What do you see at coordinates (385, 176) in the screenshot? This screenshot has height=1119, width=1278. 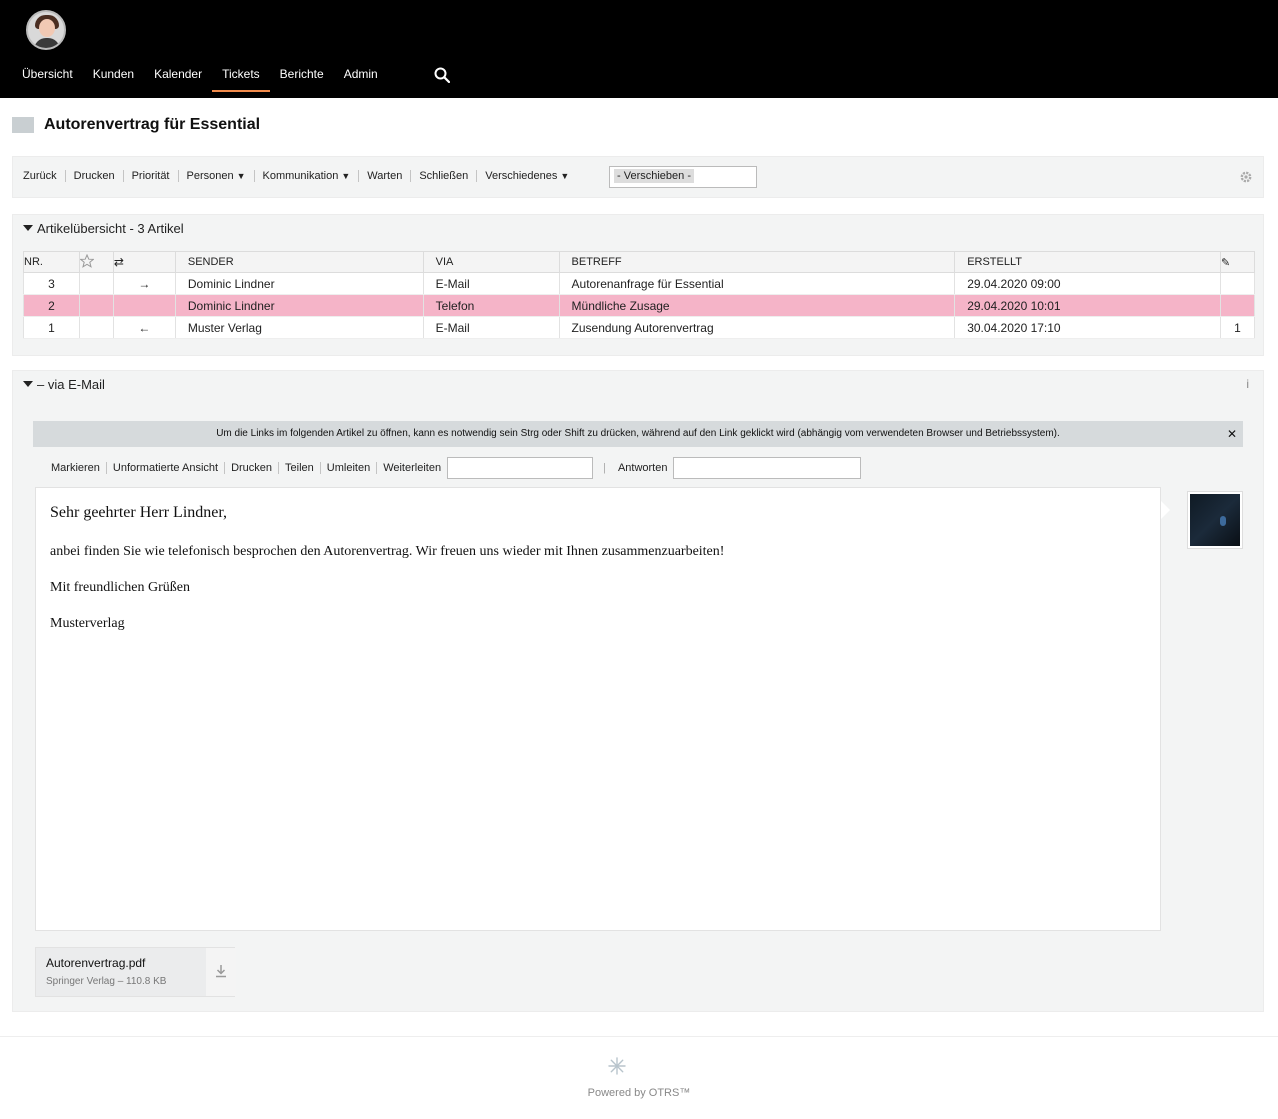 I see `pending-button: Warten` at bounding box center [385, 176].